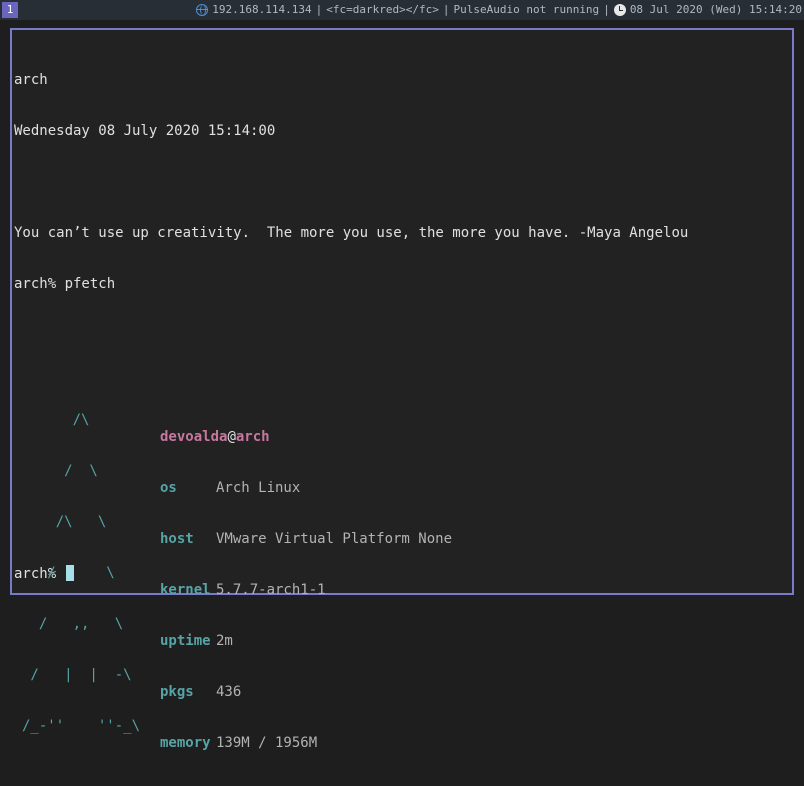 The image size is (804, 786). I want to click on info-value: 436, so click(229, 692).